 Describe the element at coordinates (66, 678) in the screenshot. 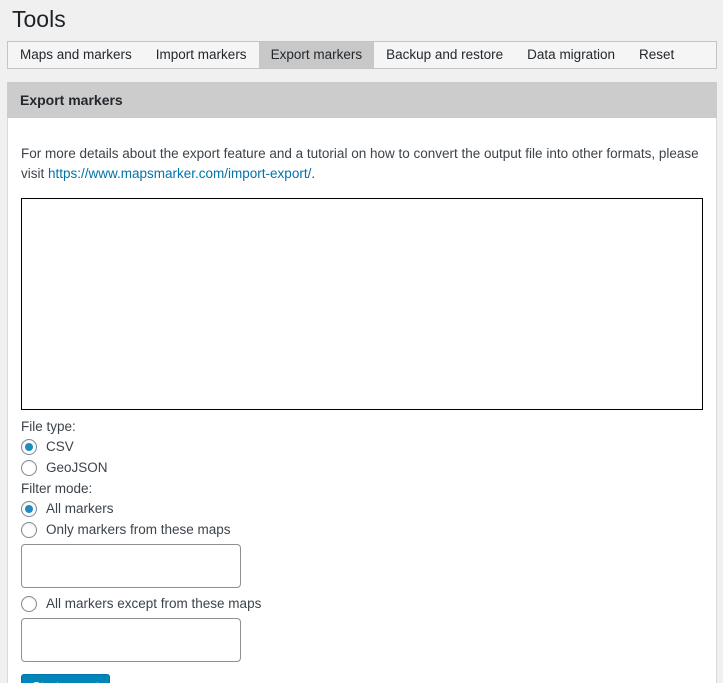

I see `start-export-button: Start export` at that location.